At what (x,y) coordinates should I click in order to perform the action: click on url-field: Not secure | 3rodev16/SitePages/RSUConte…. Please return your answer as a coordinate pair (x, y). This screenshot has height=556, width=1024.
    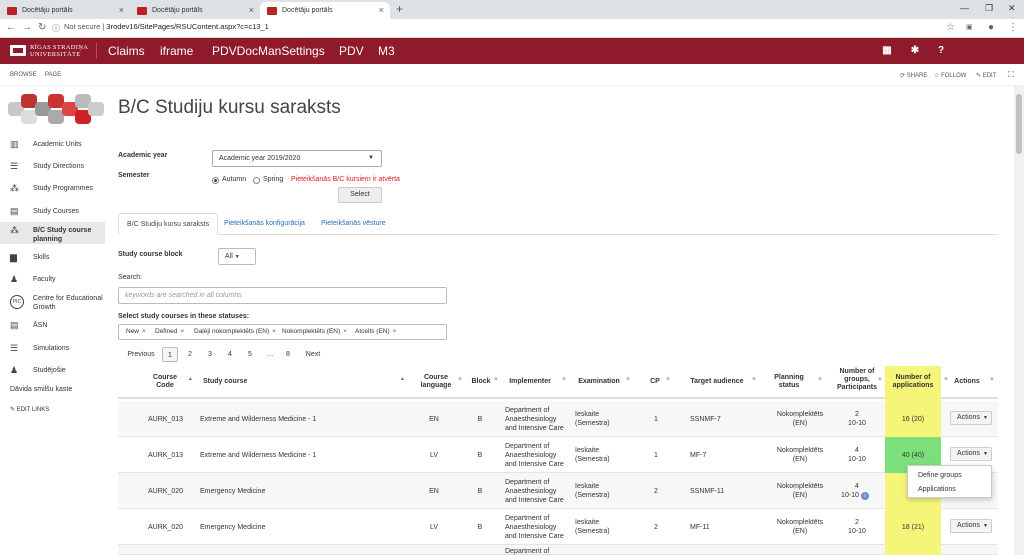
    Looking at the image, I should click on (166, 26).